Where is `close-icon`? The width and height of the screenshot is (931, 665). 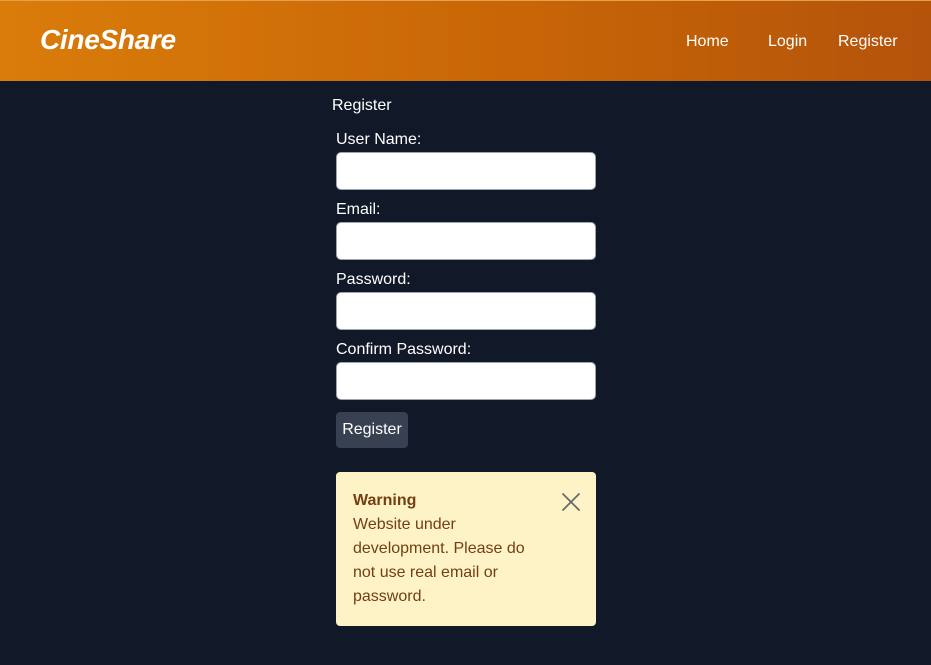 close-icon is located at coordinates (571, 502).